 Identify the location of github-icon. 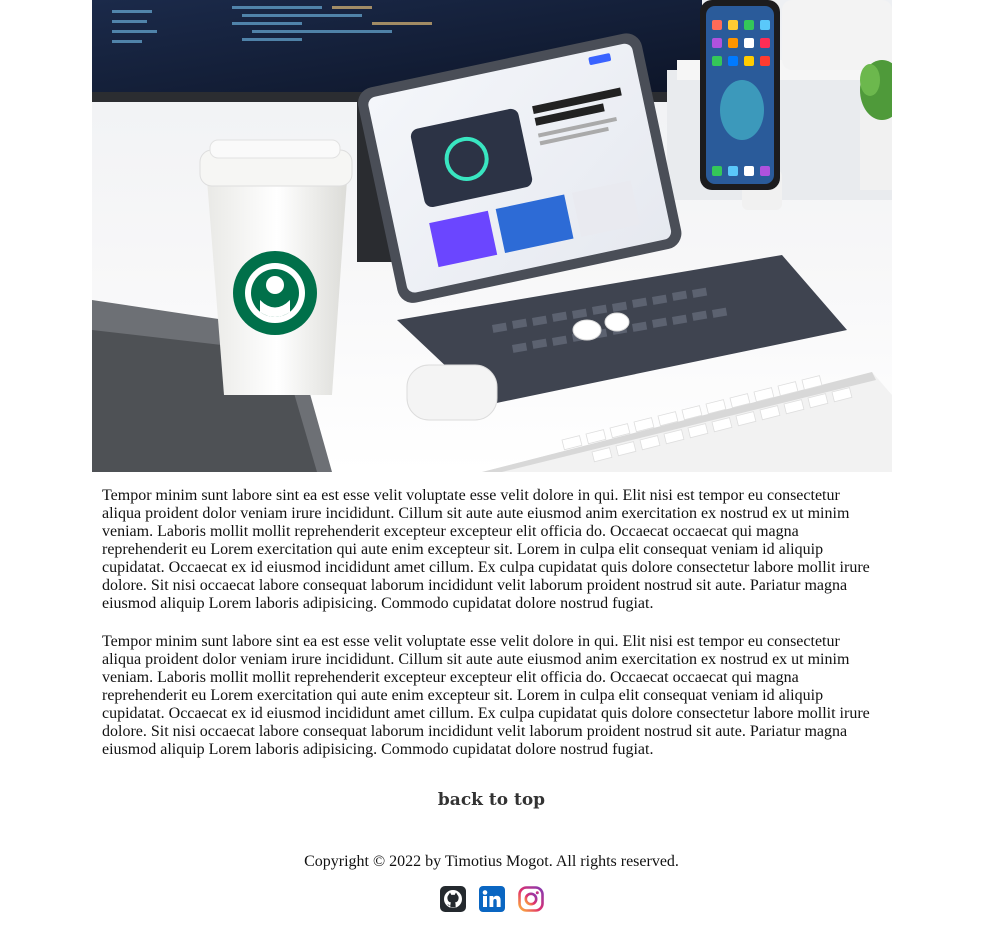
(452, 899).